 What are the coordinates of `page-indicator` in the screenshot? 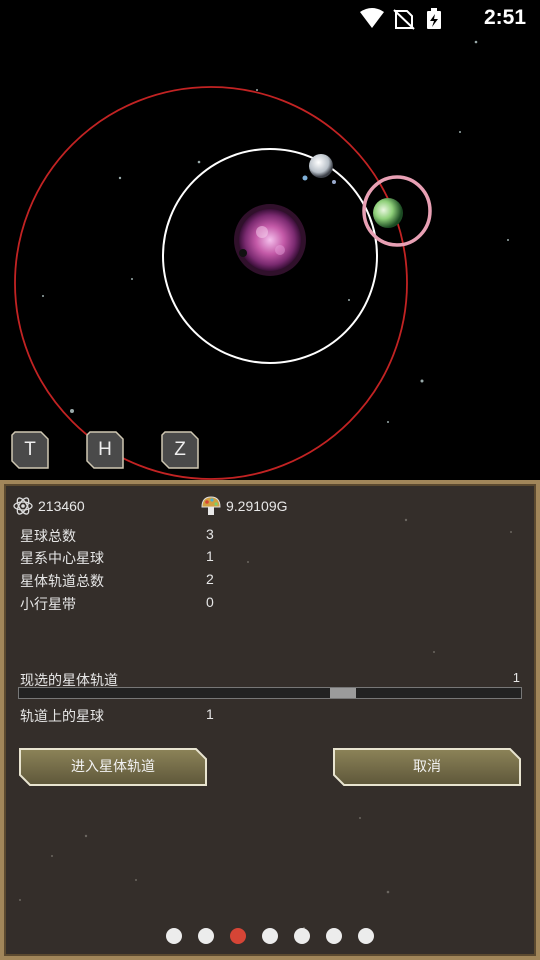 It's located at (270, 938).